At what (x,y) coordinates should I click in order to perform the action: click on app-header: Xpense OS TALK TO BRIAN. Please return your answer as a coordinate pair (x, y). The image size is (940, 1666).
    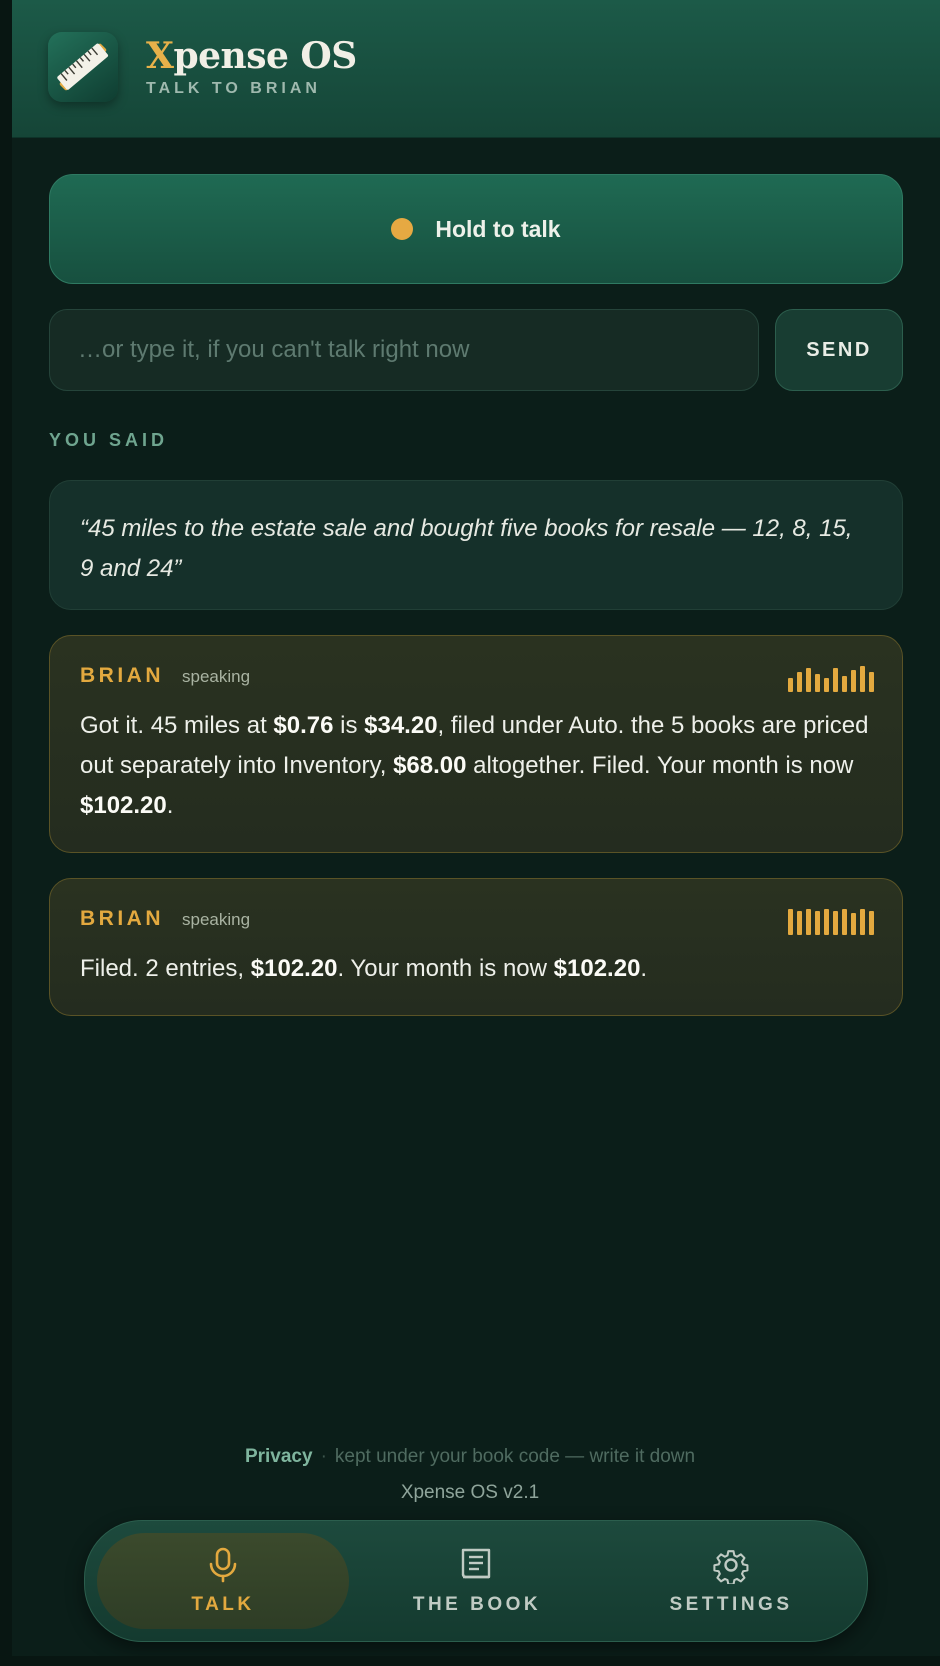
    Looking at the image, I should click on (476, 69).